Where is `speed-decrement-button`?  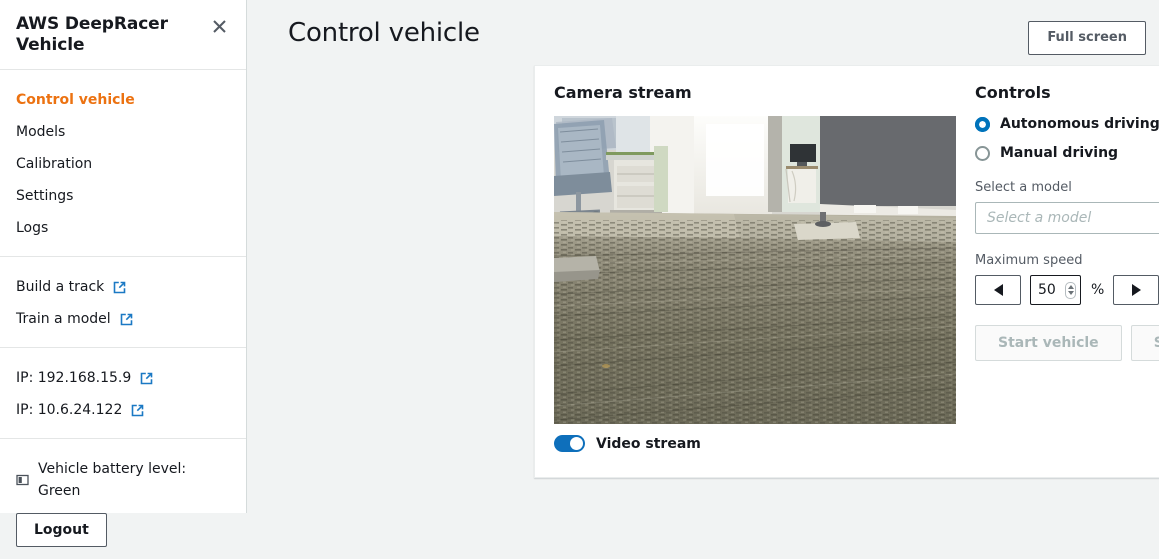
speed-decrement-button is located at coordinates (998, 290).